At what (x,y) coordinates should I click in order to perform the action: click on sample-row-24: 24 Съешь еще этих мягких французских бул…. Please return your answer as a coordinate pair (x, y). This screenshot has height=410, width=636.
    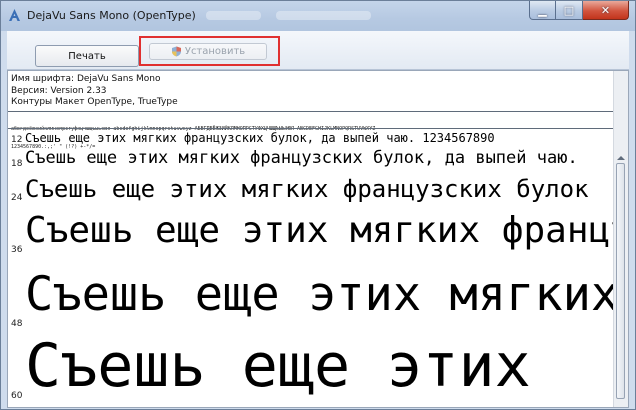
    Looking at the image, I should click on (311, 192).